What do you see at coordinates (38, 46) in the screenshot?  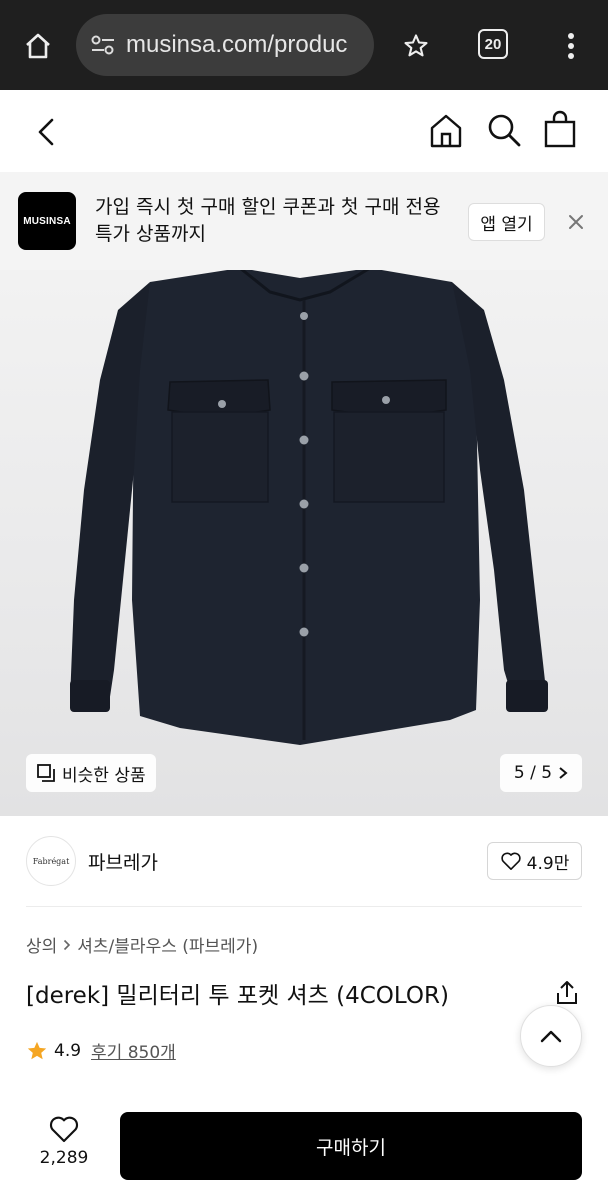 I see `browser-home-icon` at bounding box center [38, 46].